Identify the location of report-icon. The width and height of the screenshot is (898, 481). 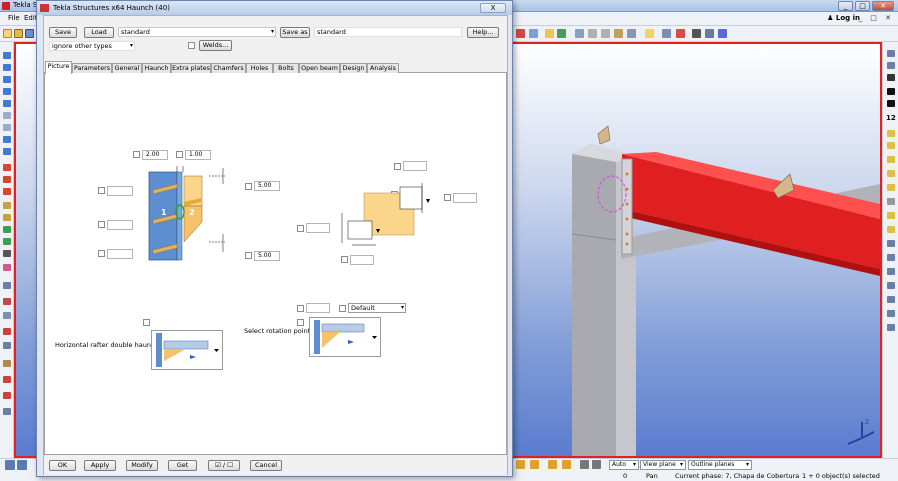
(649, 33).